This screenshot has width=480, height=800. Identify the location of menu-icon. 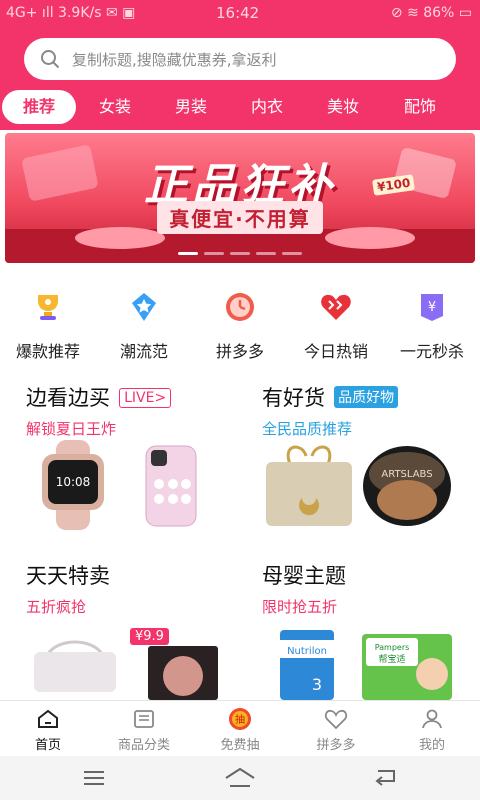
(94, 778).